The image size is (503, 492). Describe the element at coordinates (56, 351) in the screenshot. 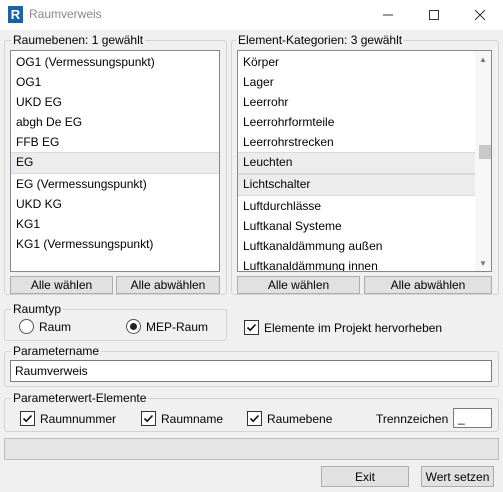

I see `parametername-legend: Parametername` at that location.